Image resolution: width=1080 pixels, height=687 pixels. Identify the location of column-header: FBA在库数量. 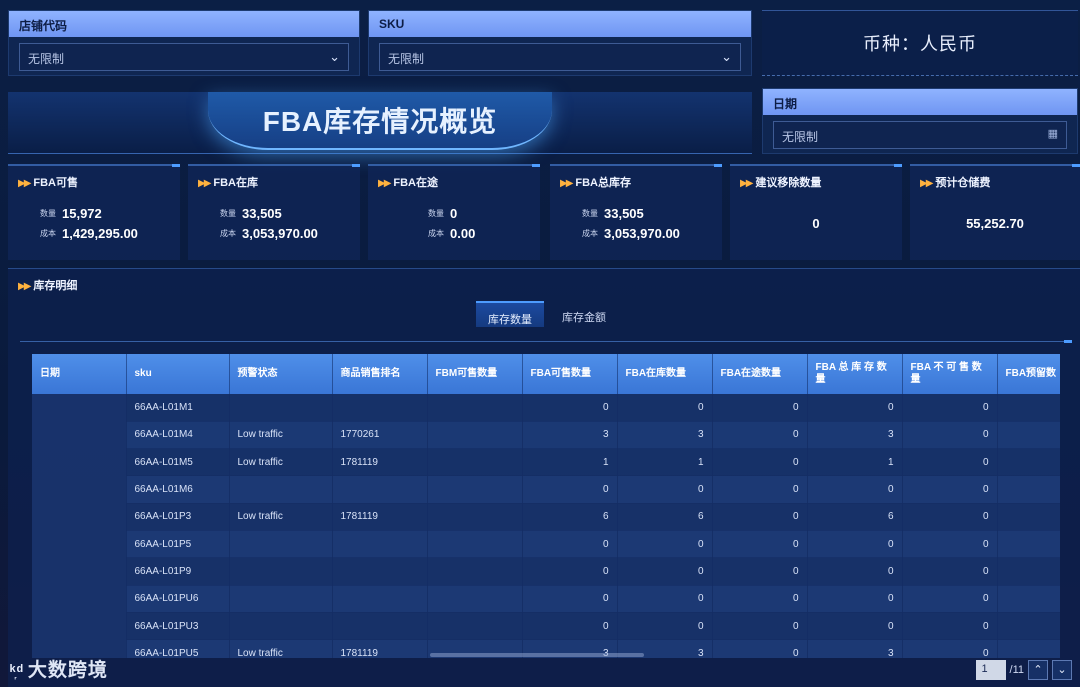
(665, 374).